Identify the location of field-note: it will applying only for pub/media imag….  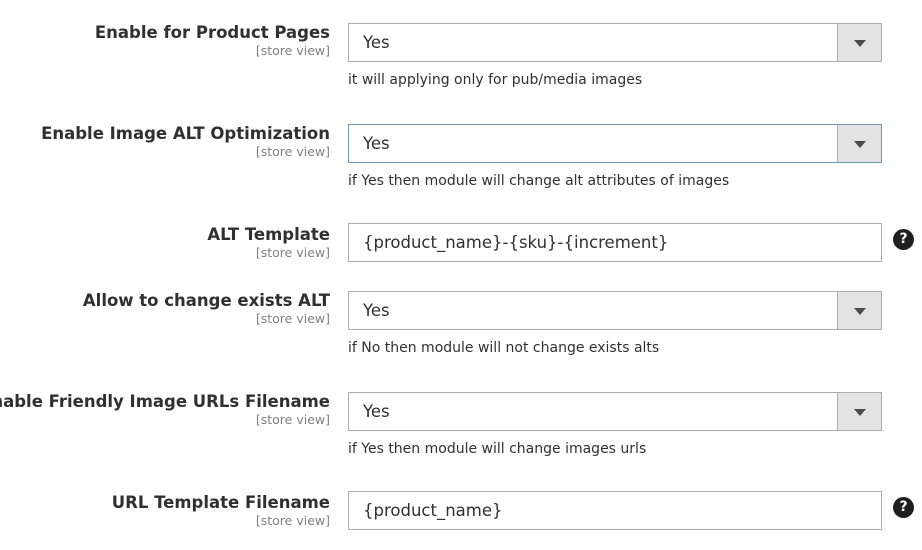
(495, 80).